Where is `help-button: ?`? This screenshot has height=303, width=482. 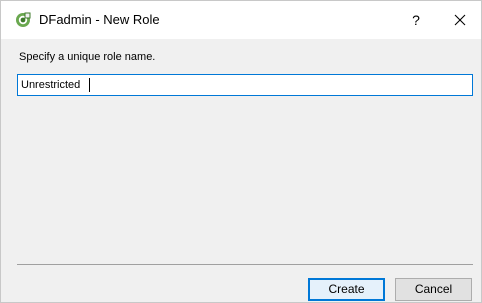
help-button: ? is located at coordinates (416, 20).